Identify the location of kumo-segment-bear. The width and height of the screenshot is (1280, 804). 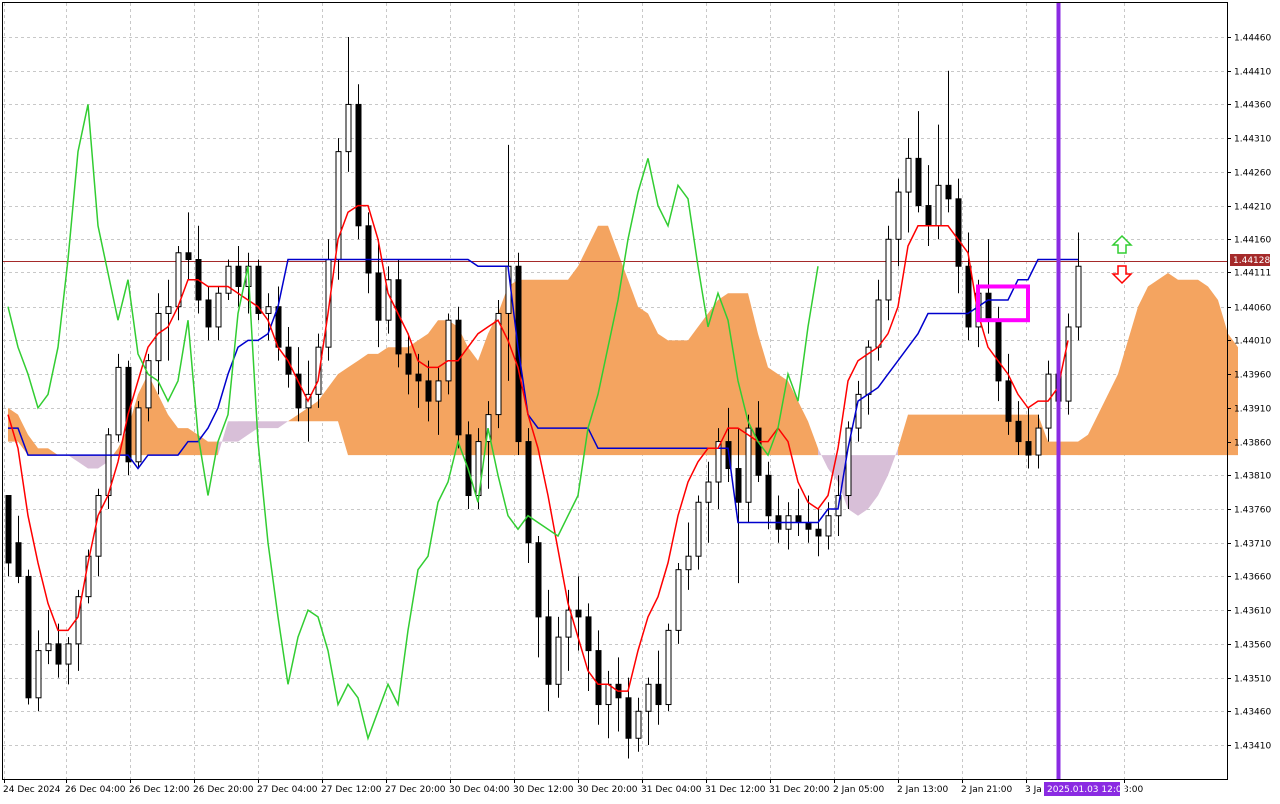
(93, 462).